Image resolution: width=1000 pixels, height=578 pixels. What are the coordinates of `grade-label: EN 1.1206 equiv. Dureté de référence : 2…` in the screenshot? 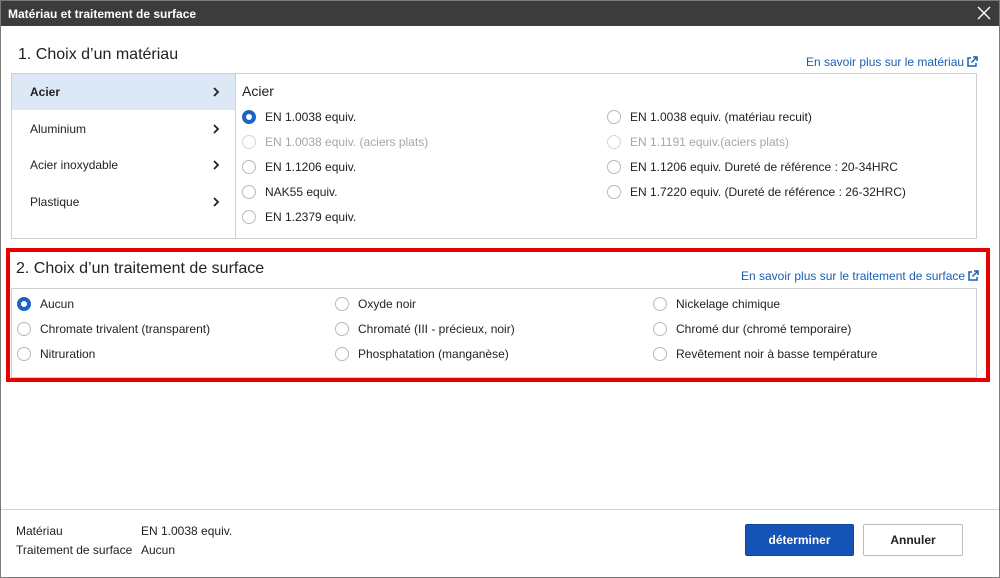 It's located at (764, 167).